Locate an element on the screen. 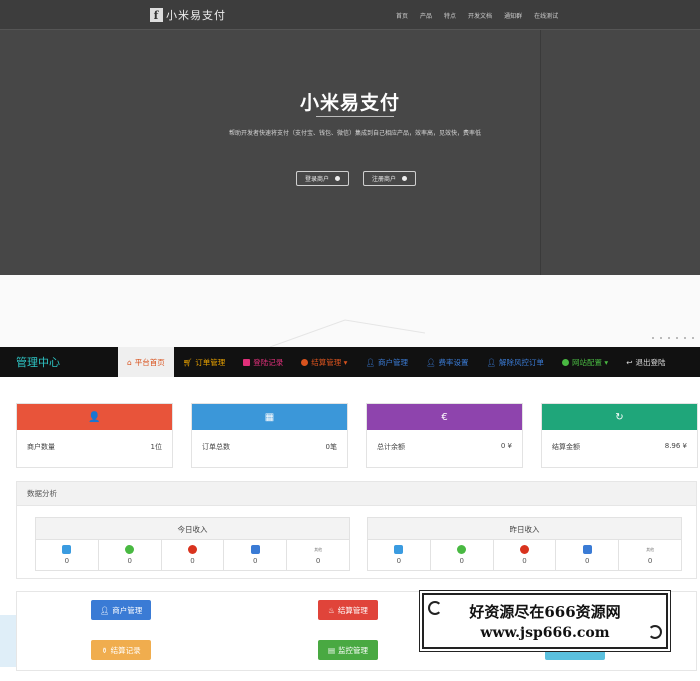 The height and width of the screenshot is (681, 700). yesterday-income-title: 昨日收入 is located at coordinates (524, 528).